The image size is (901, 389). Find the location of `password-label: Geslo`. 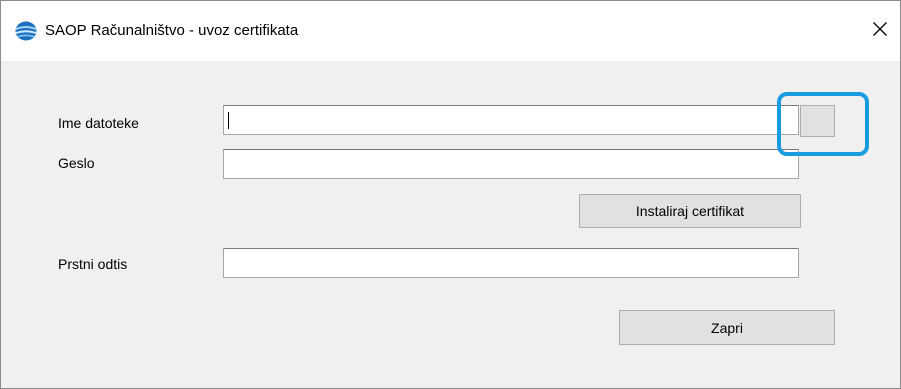

password-label: Geslo is located at coordinates (76, 163).